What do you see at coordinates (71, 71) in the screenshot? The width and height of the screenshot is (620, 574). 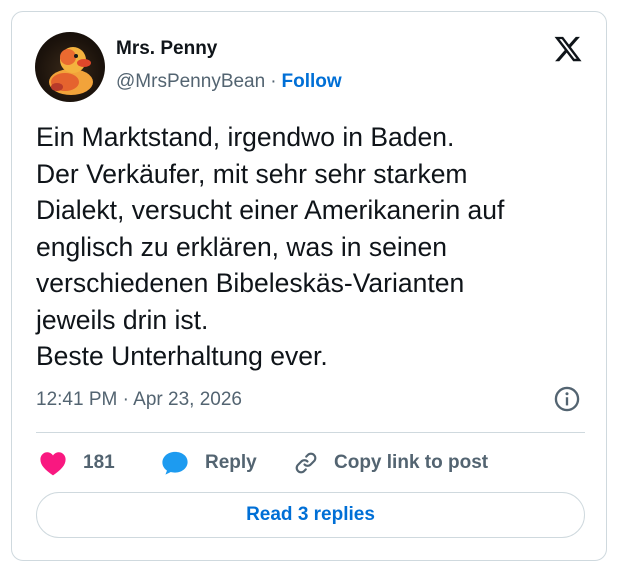 I see `rubber-duck-avatar` at bounding box center [71, 71].